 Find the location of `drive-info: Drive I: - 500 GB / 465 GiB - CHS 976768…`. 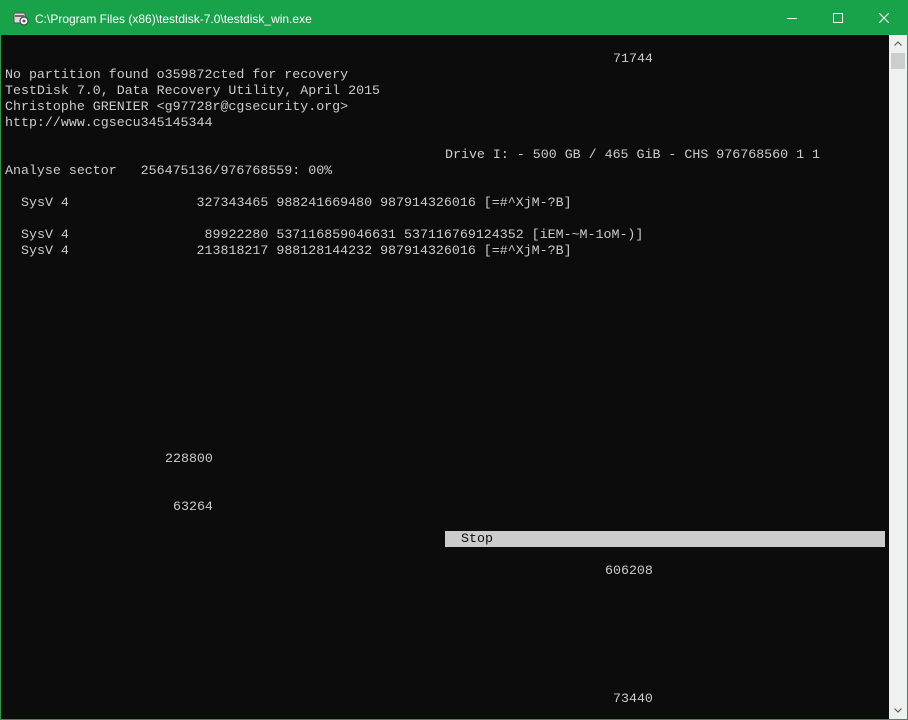

drive-info: Drive I: - 500 GB / 465 GiB - CHS 976768… is located at coordinates (633, 154).